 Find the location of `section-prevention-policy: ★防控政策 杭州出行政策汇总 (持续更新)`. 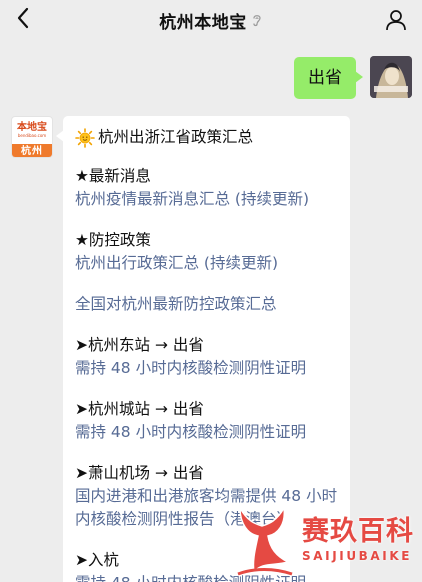

section-prevention-policy: ★防控政策 杭州出行政策汇总 (持续更新) is located at coordinates (206, 252).